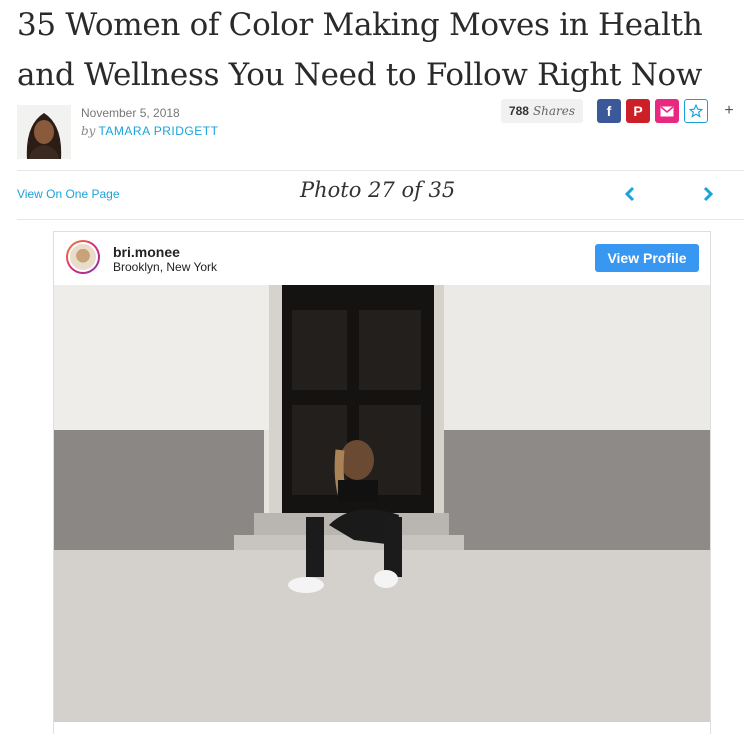  Describe the element at coordinates (518, 111) in the screenshot. I see `share-count: 788` at that location.